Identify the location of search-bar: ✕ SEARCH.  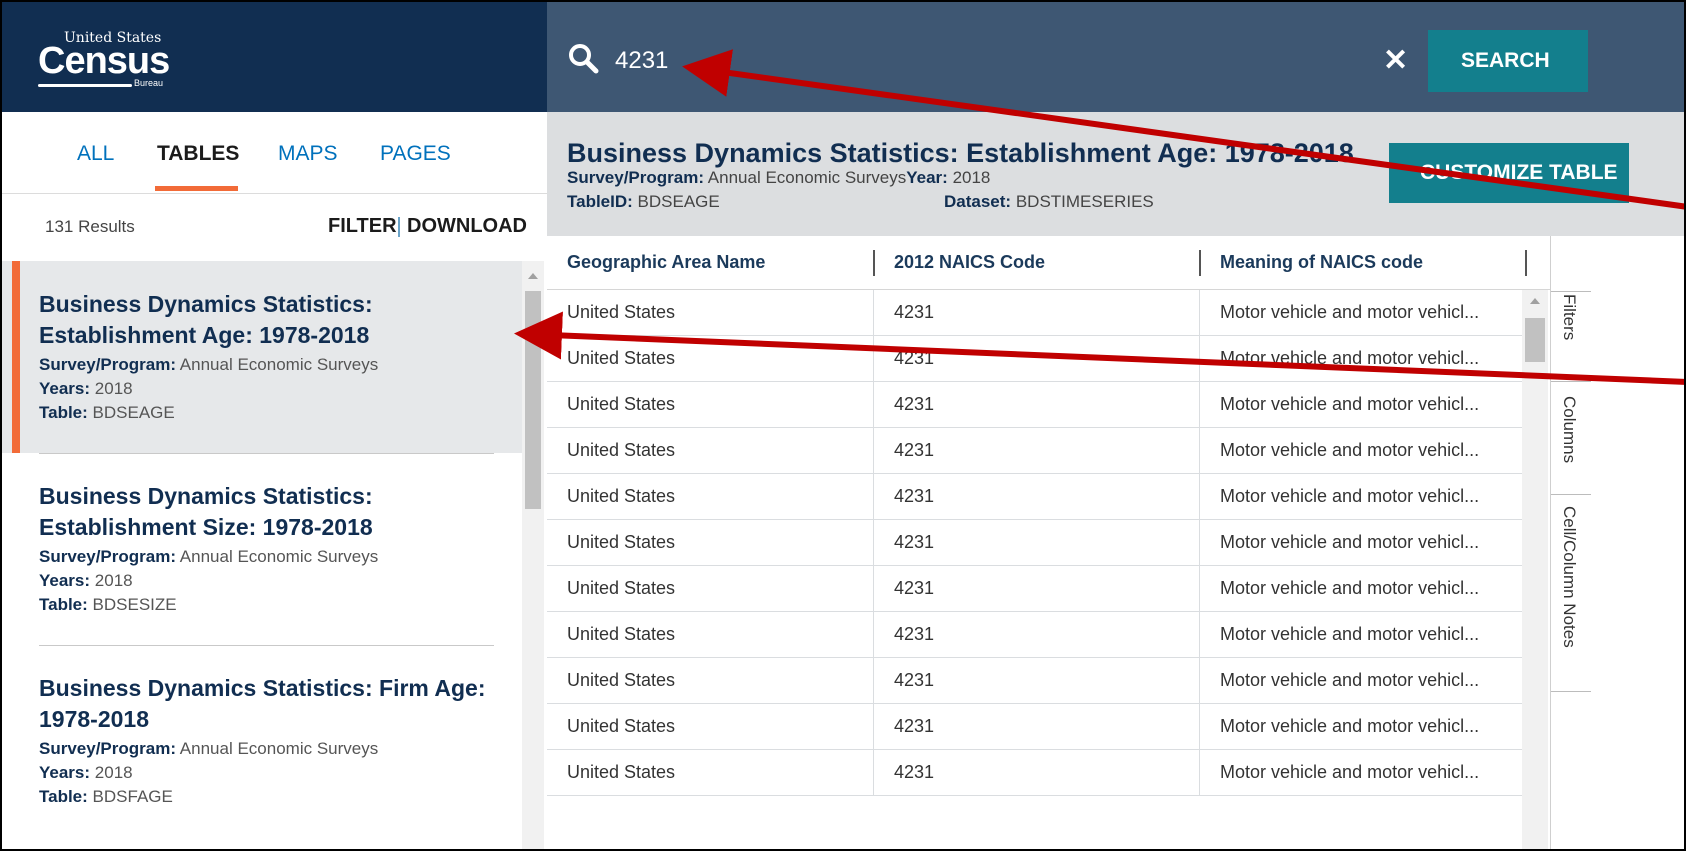
(1115, 57).